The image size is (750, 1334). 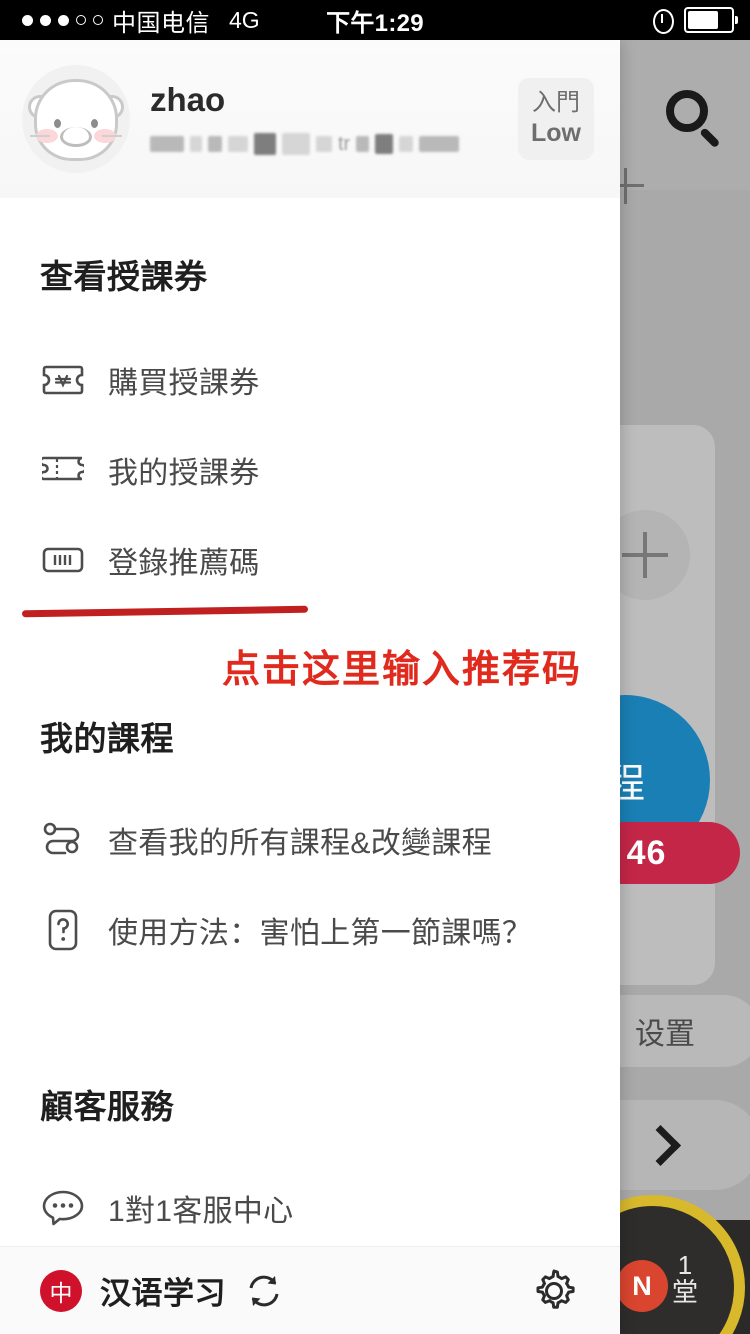 I want to click on annotation-text: 点击这里输入推荐码, so click(x=402, y=670).